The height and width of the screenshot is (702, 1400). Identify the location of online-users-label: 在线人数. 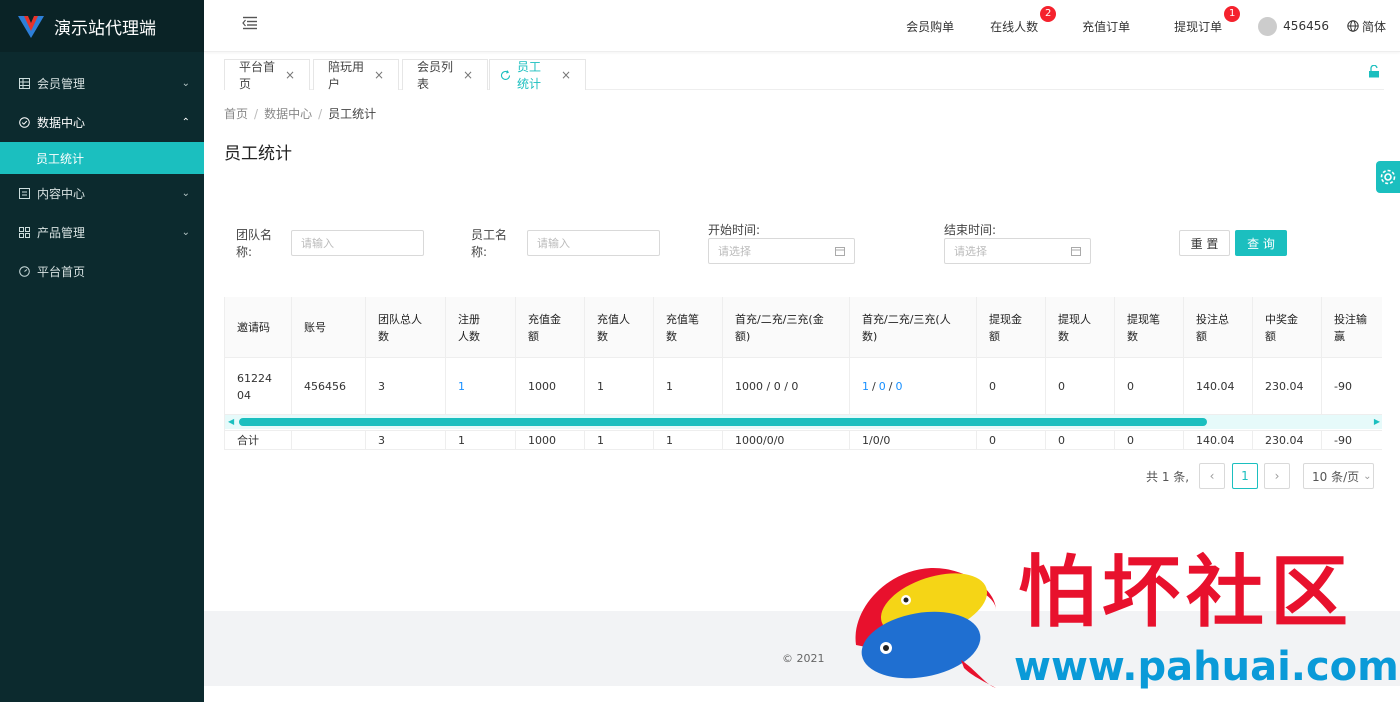
(1014, 26).